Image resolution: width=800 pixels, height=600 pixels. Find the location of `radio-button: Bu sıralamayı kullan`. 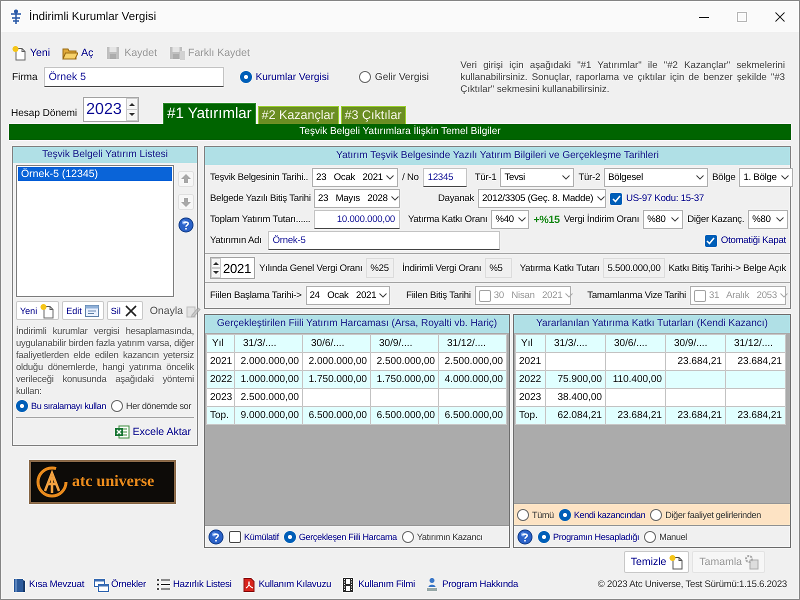

radio-button: Bu sıralamayı kullan is located at coordinates (61, 406).